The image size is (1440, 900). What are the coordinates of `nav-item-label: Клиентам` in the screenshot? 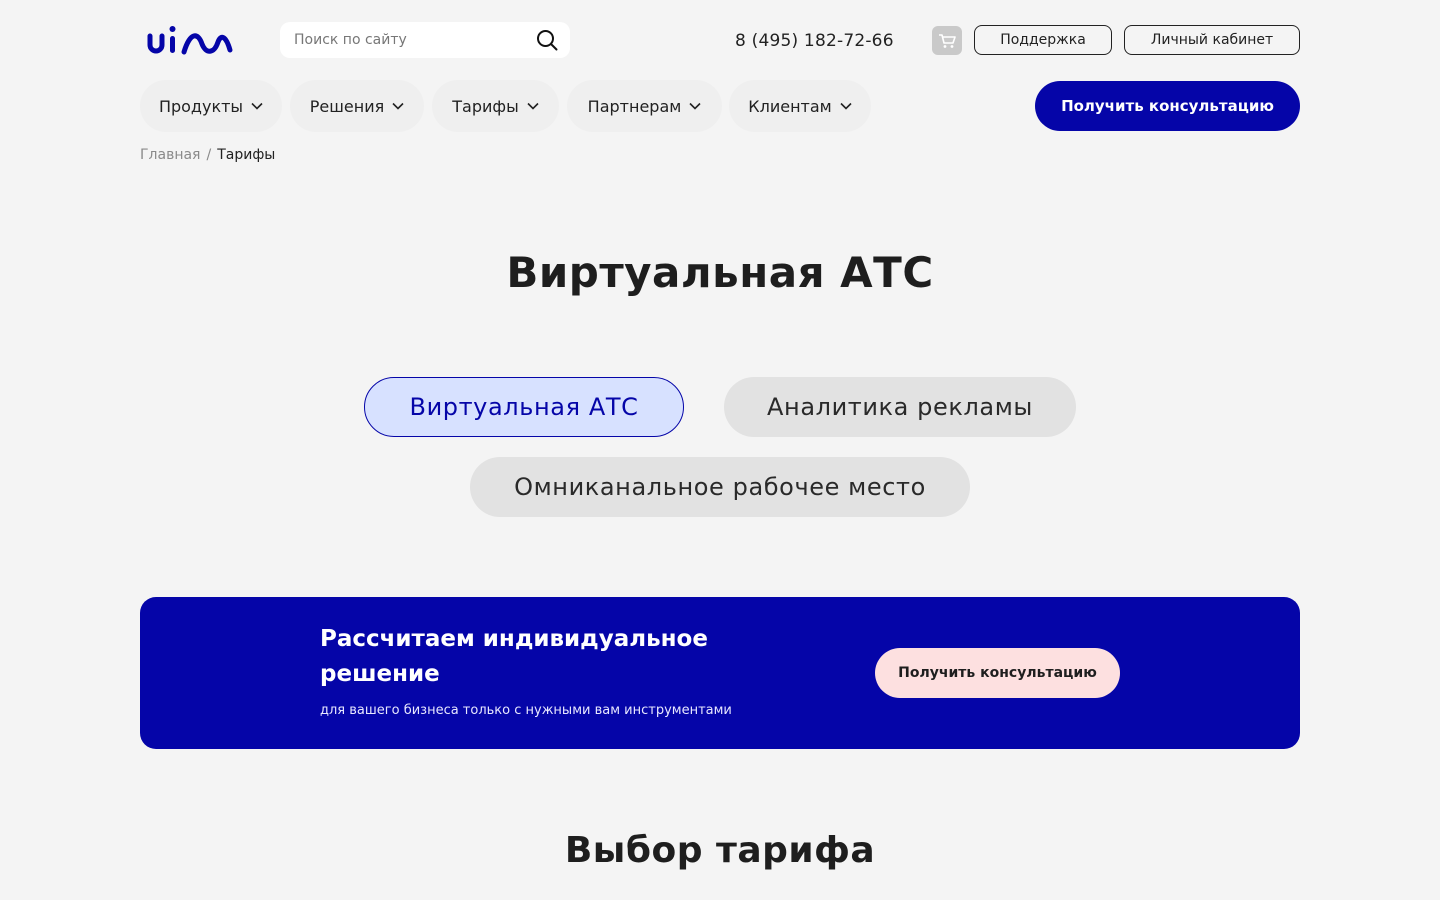 It's located at (790, 106).